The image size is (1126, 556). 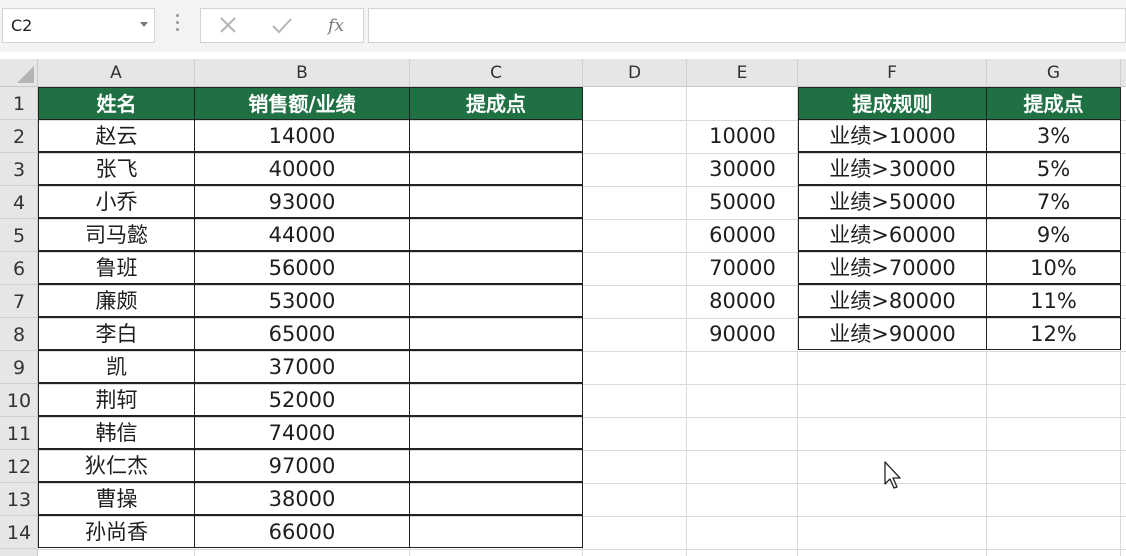 I want to click on enter-check-icon, so click(x=282, y=26).